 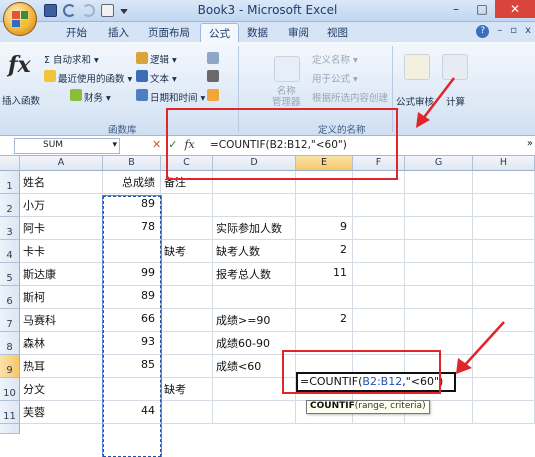 What do you see at coordinates (10, 182) in the screenshot?
I see `row-header: 1` at bounding box center [10, 182].